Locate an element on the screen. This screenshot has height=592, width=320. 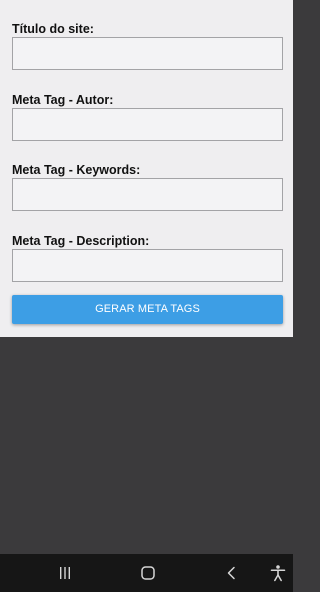
accessibility-icon is located at coordinates (278, 573).